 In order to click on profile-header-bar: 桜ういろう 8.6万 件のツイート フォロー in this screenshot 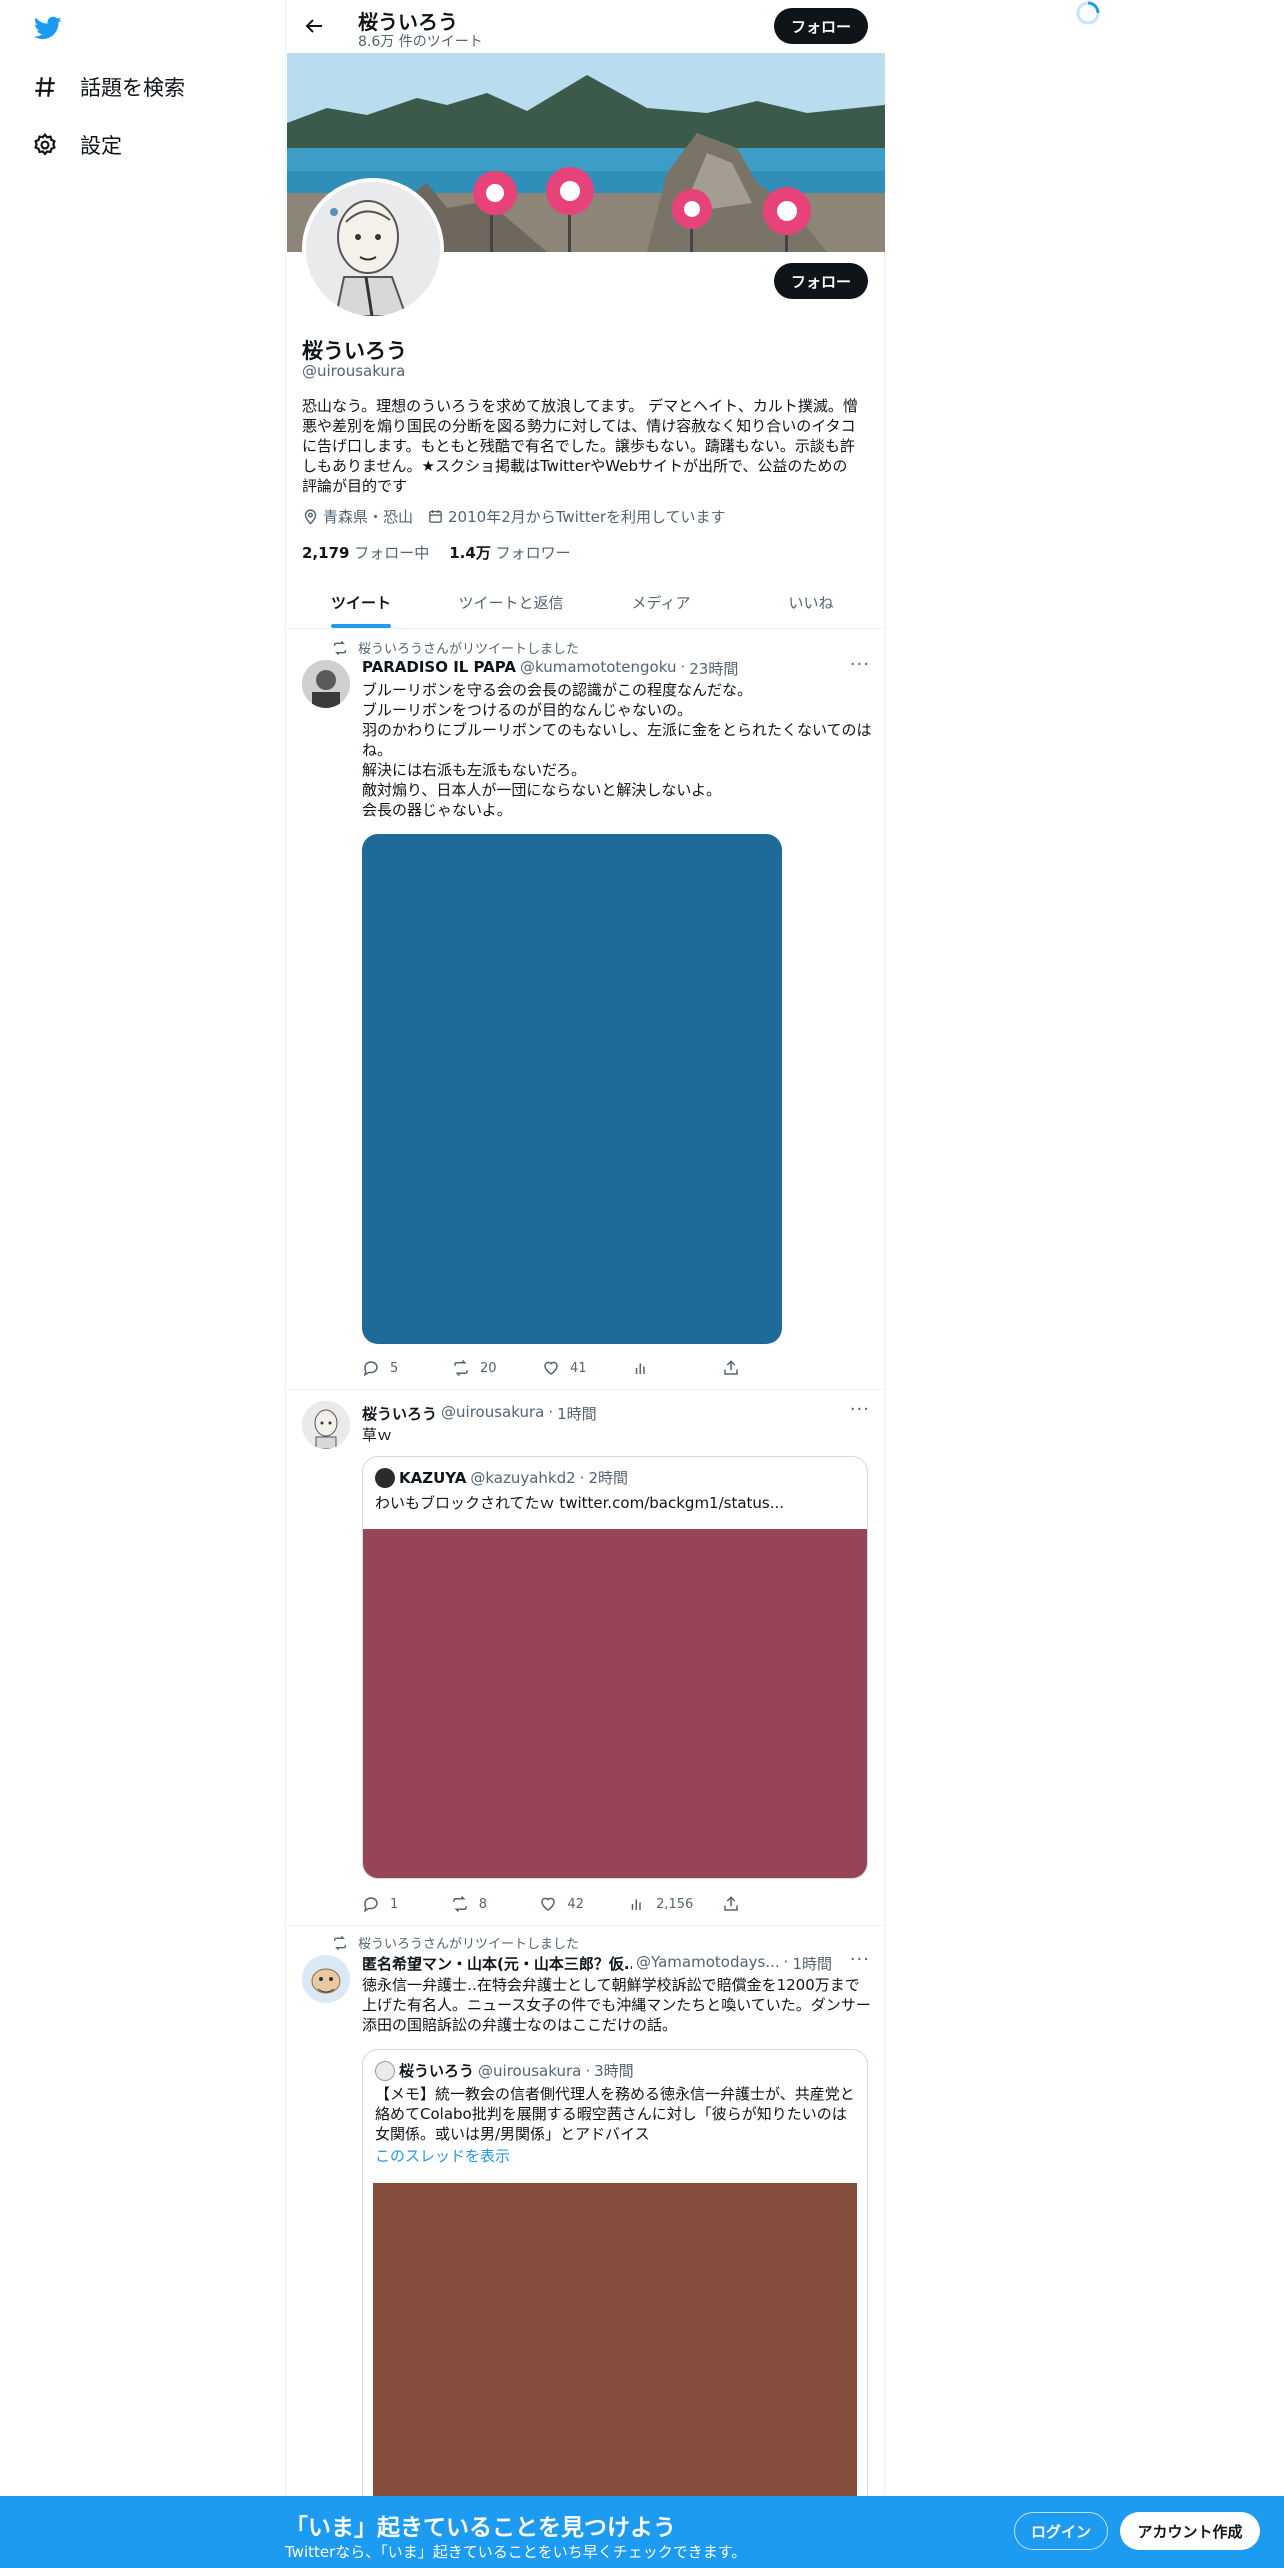, I will do `click(586, 26)`.